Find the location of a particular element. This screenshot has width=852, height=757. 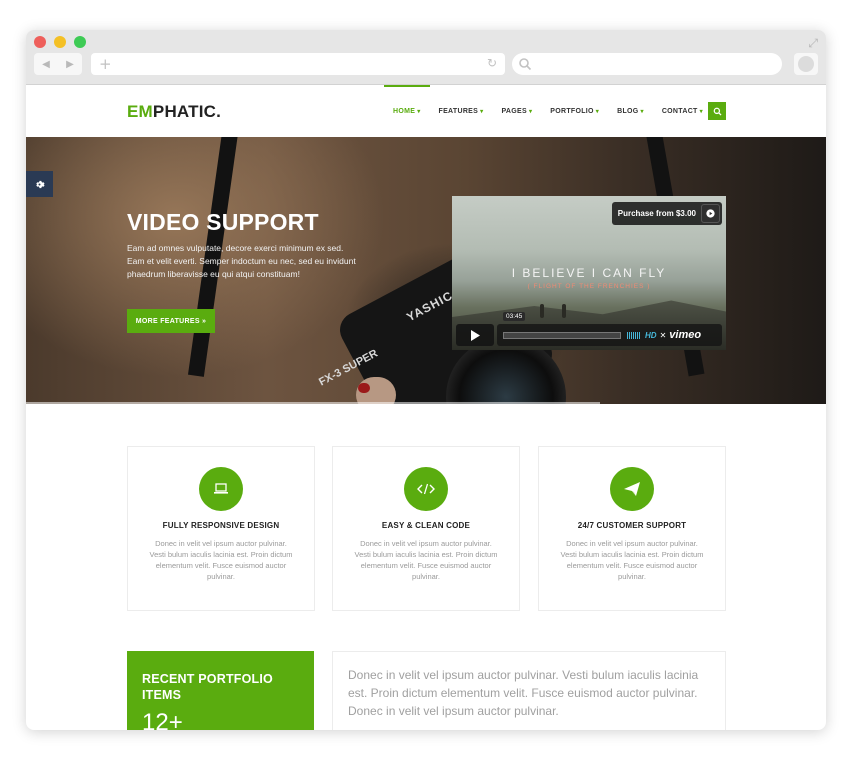

portfolio-title-line: RECENT PORTFOLIO is located at coordinates (207, 679).